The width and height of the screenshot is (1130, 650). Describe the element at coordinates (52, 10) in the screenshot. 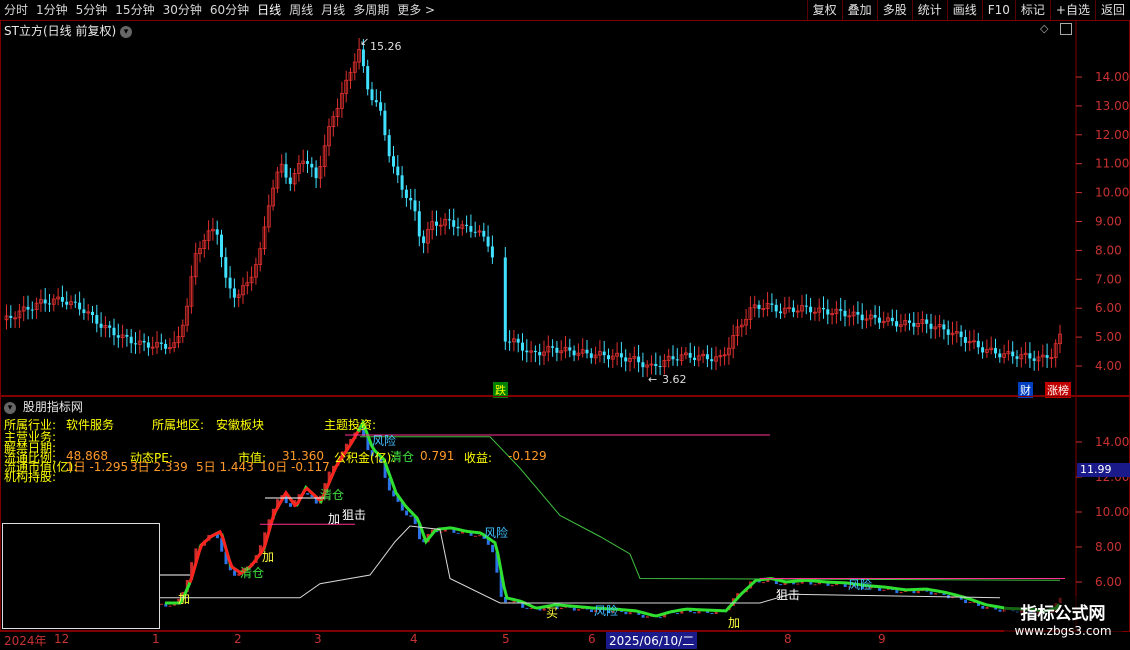

I see `period-tab-1: 1分钟` at that location.